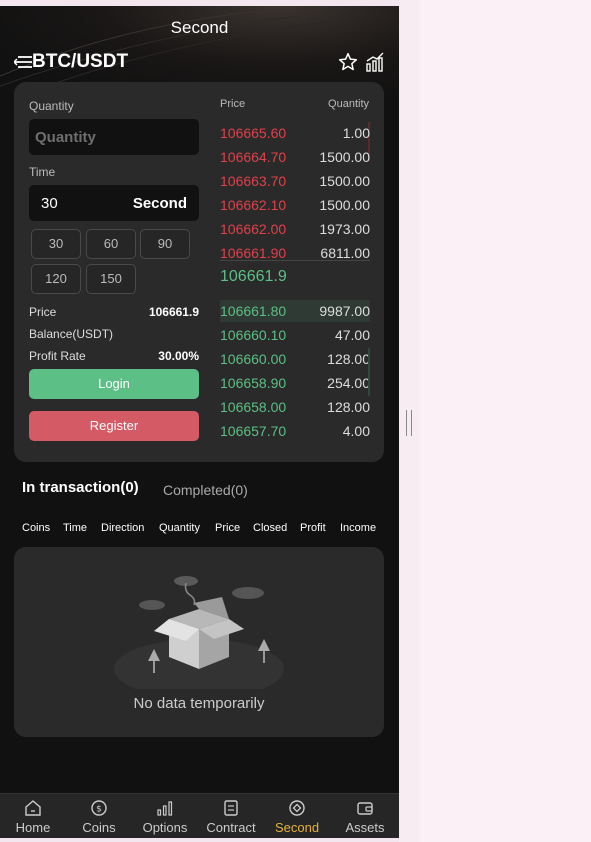  Describe the element at coordinates (348, 383) in the screenshot. I see `bid-quantity: 254.00` at that location.